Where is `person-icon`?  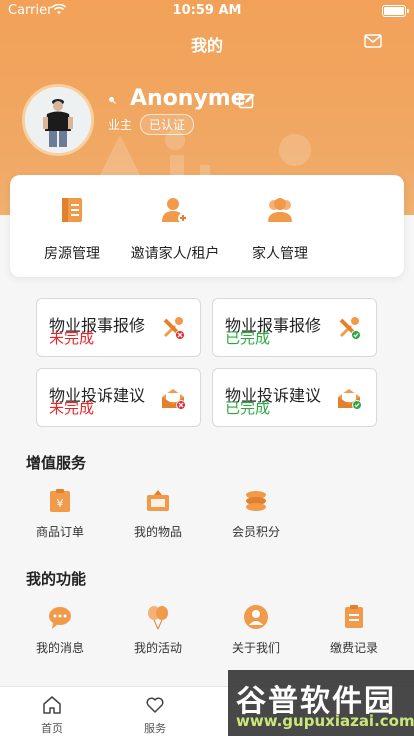 person-icon is located at coordinates (256, 617).